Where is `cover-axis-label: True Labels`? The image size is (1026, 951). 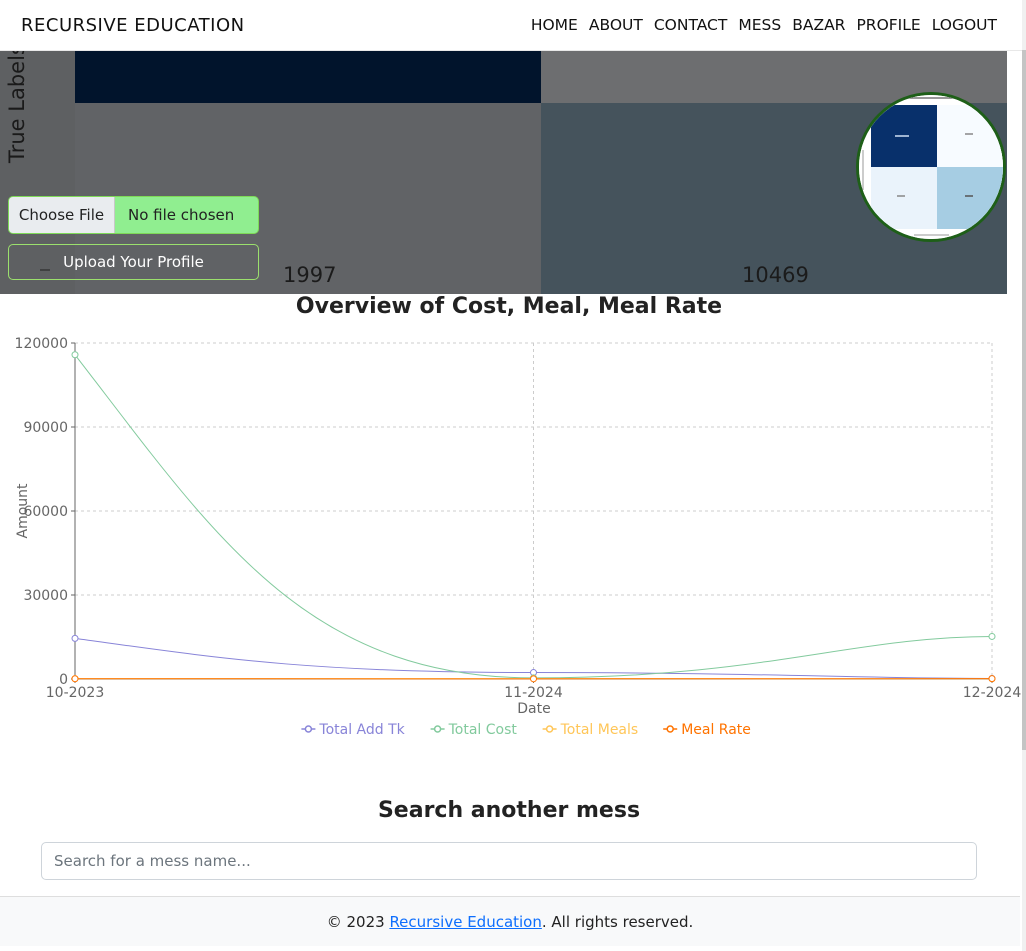 cover-axis-label: True Labels is located at coordinates (17, 107).